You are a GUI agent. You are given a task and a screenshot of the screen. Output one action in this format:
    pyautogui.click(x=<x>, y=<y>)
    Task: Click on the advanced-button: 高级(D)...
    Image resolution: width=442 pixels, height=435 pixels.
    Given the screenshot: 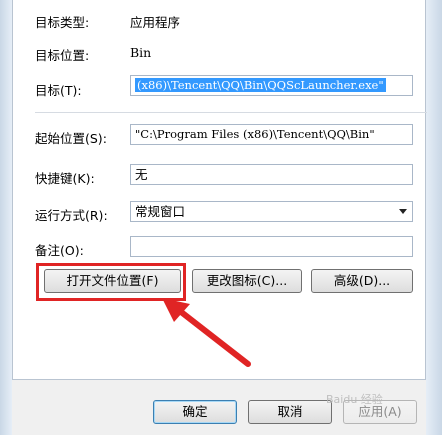 What is the action you would take?
    pyautogui.click(x=362, y=281)
    